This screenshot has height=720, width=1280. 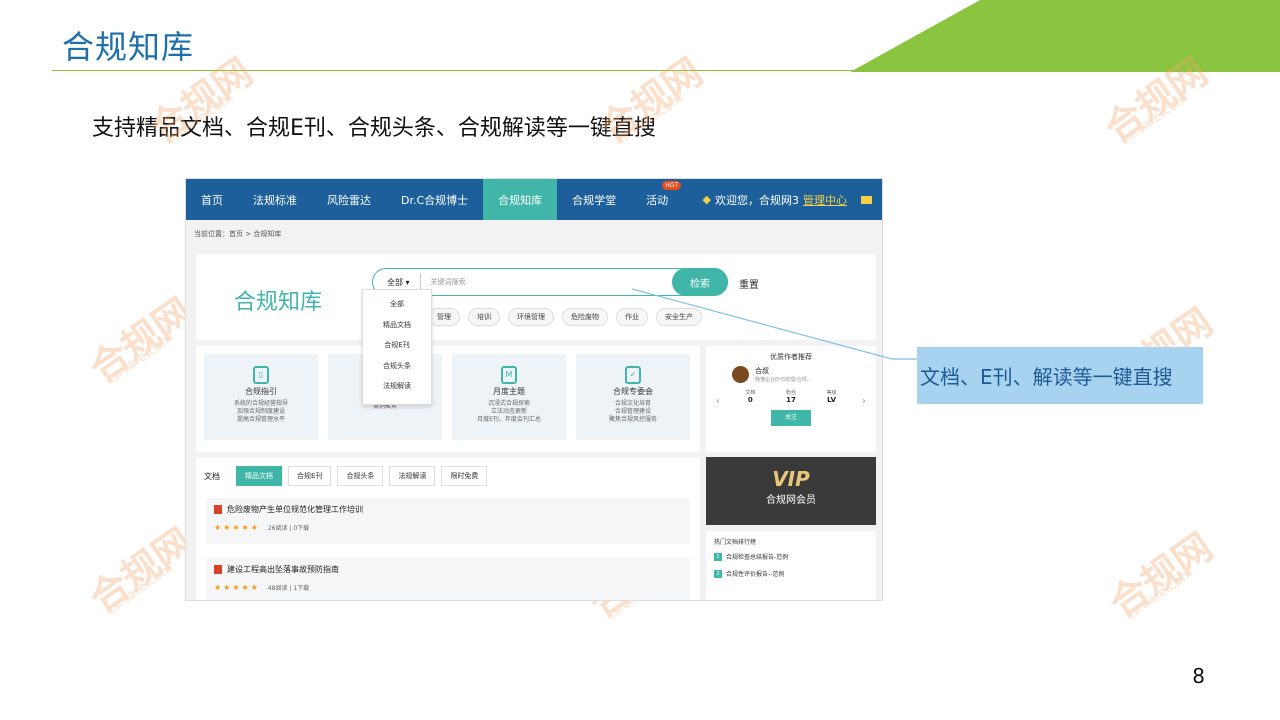 What do you see at coordinates (283, 569) in the screenshot?
I see `doc-title-text: 建设工程高出坠落事故预防指南` at bounding box center [283, 569].